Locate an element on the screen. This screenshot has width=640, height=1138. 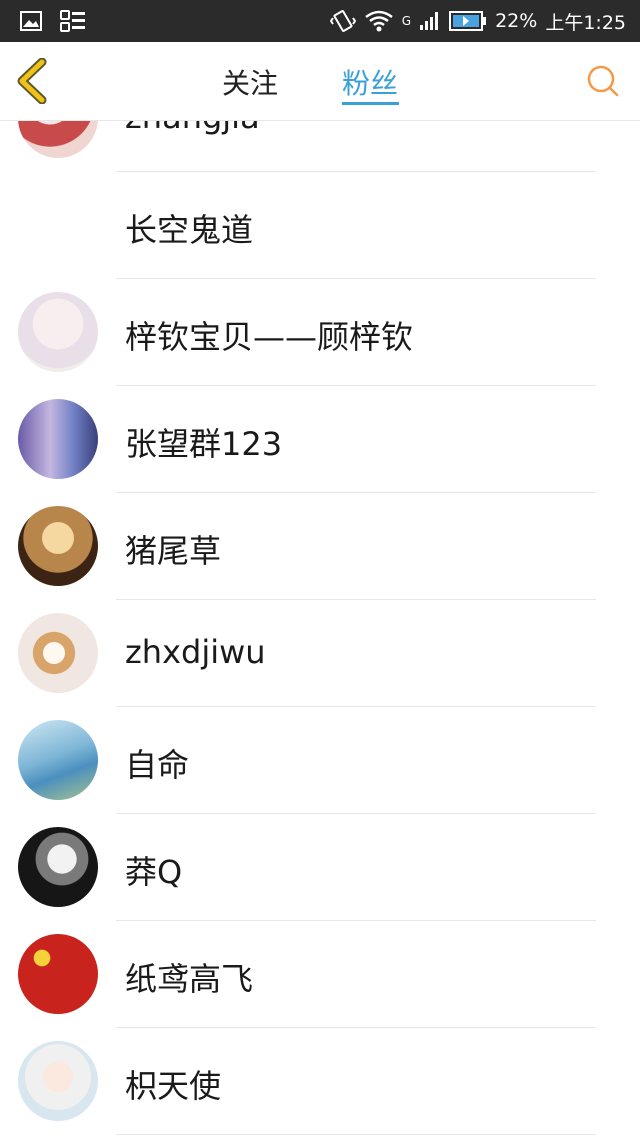
follower-name: 莽Q is located at coordinates (154, 872).